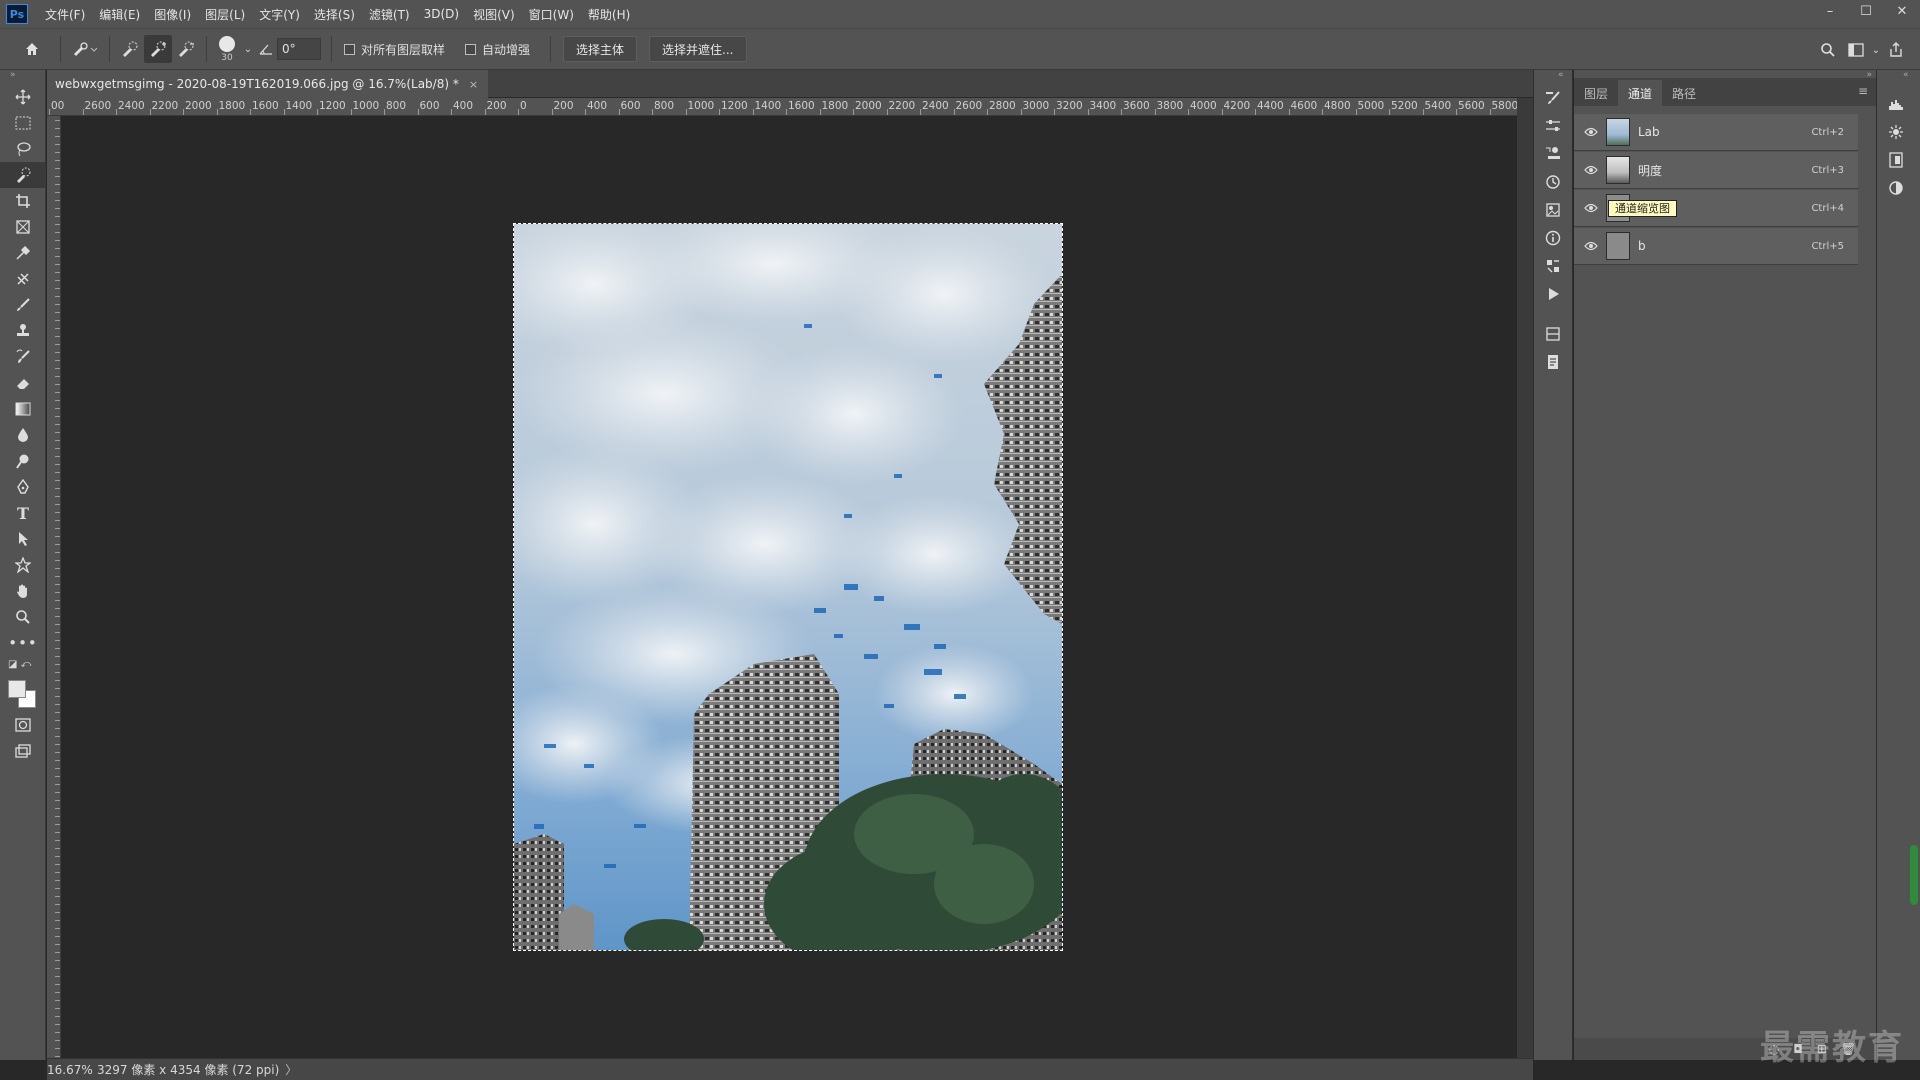 Image resolution: width=1920 pixels, height=1080 pixels. Describe the element at coordinates (23, 461) in the screenshot. I see `dodge-tool-icon` at that location.